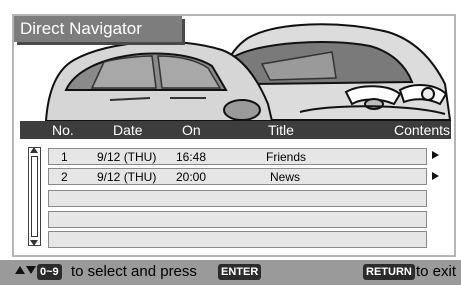  What do you see at coordinates (81, 28) in the screenshot?
I see `page-title: Direct Navigator` at bounding box center [81, 28].